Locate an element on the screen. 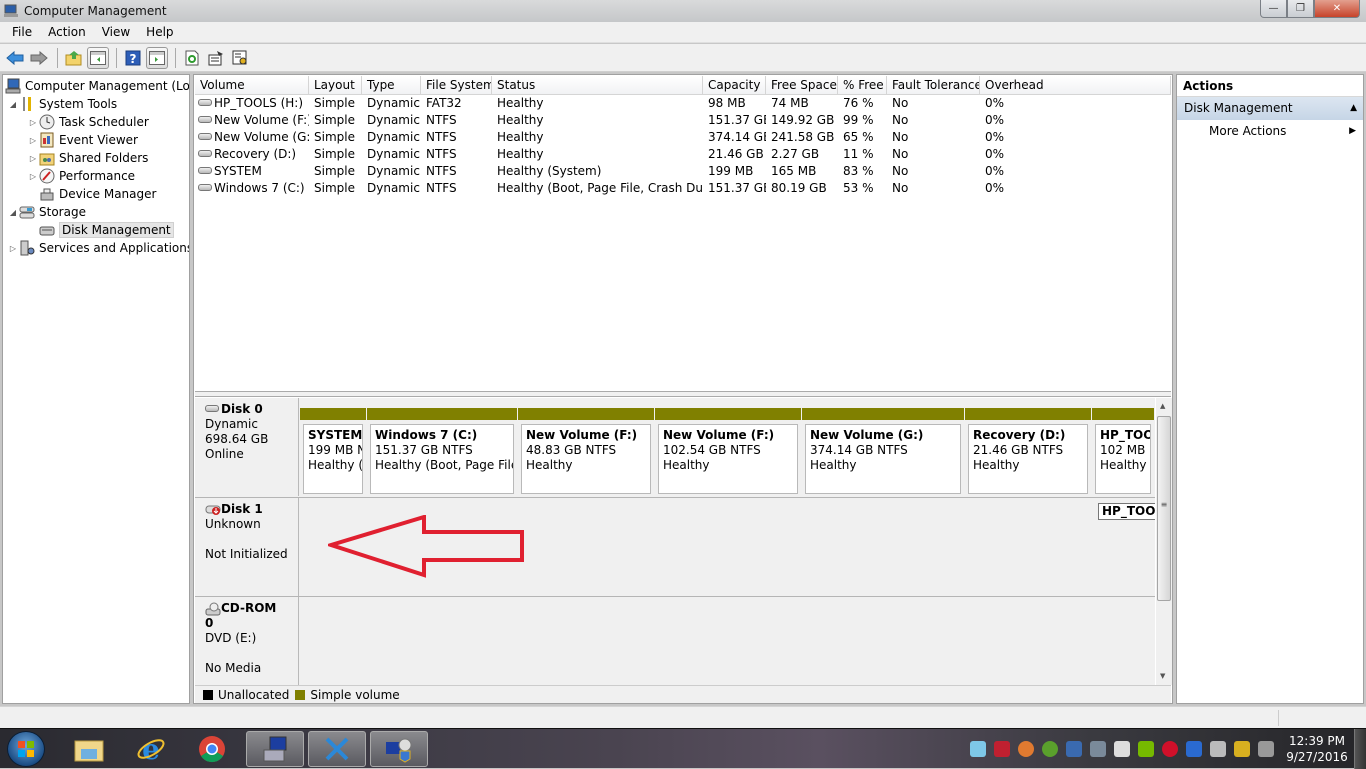  disk-view-vertical-scrollbar: ▲ ≡ ▼ is located at coordinates (1164, 541).